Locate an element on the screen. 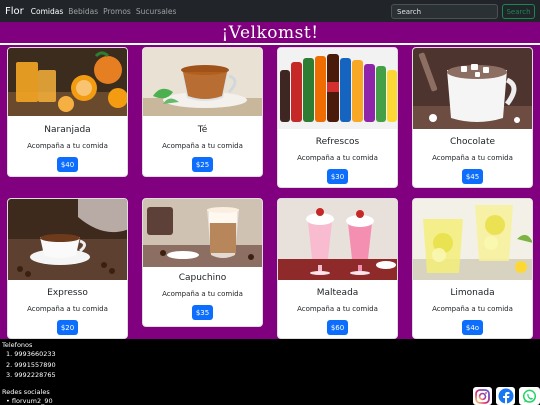 The image size is (540, 405). price-button: $60 is located at coordinates (337, 327).